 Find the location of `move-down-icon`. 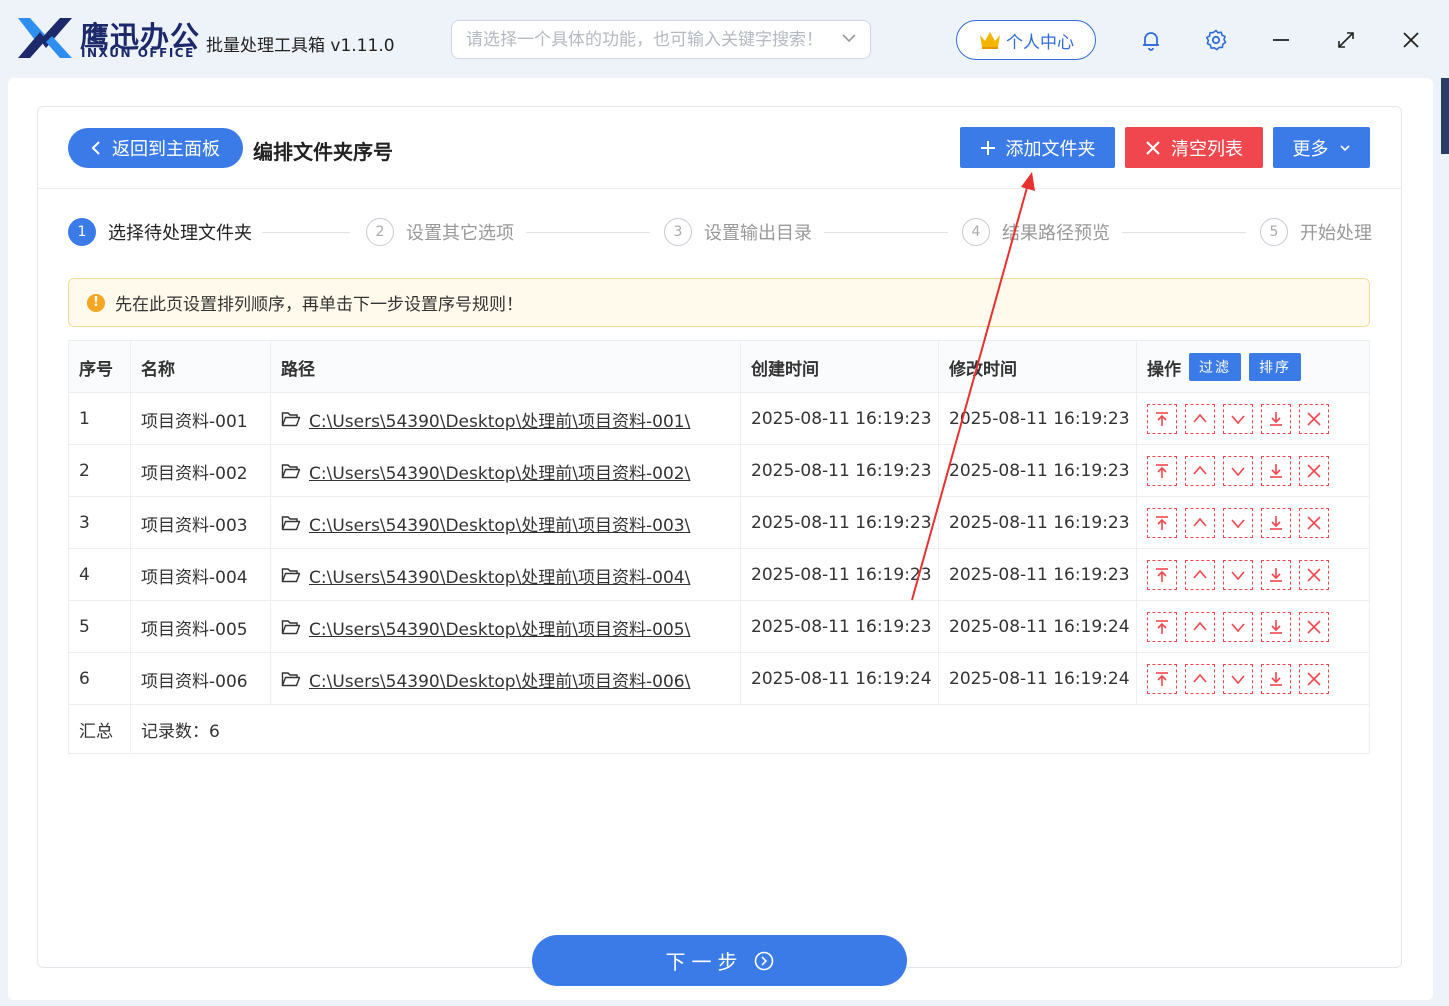

move-down-icon is located at coordinates (1238, 628).